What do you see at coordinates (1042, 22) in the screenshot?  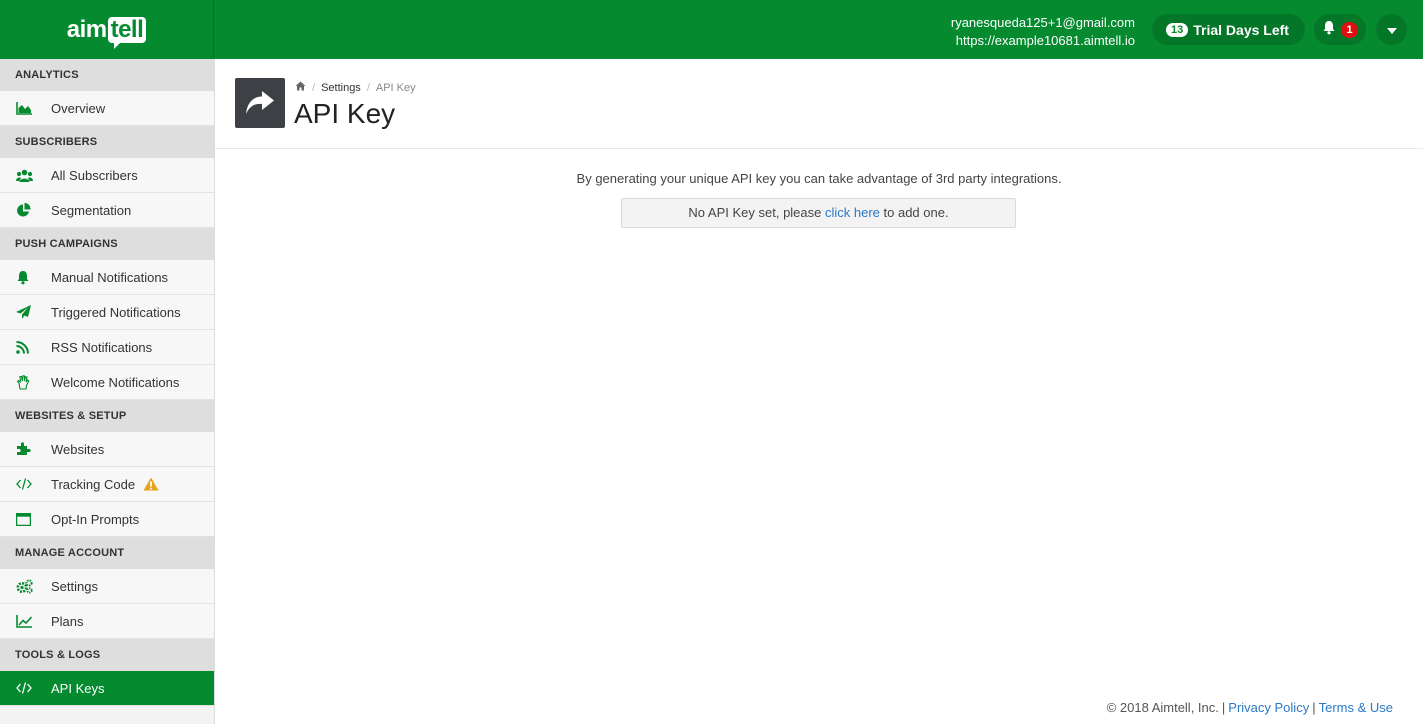 I see `account-email: ryanesqueda125+1@gmail.com` at bounding box center [1042, 22].